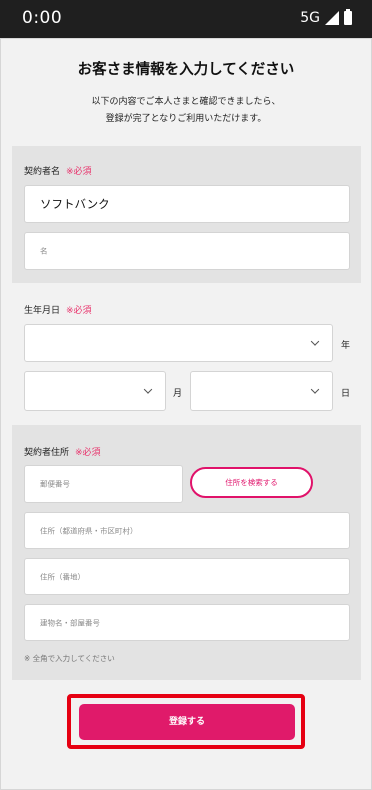 The height and width of the screenshot is (790, 372). Describe the element at coordinates (178, 343) in the screenshot. I see `birth-year-select` at that location.